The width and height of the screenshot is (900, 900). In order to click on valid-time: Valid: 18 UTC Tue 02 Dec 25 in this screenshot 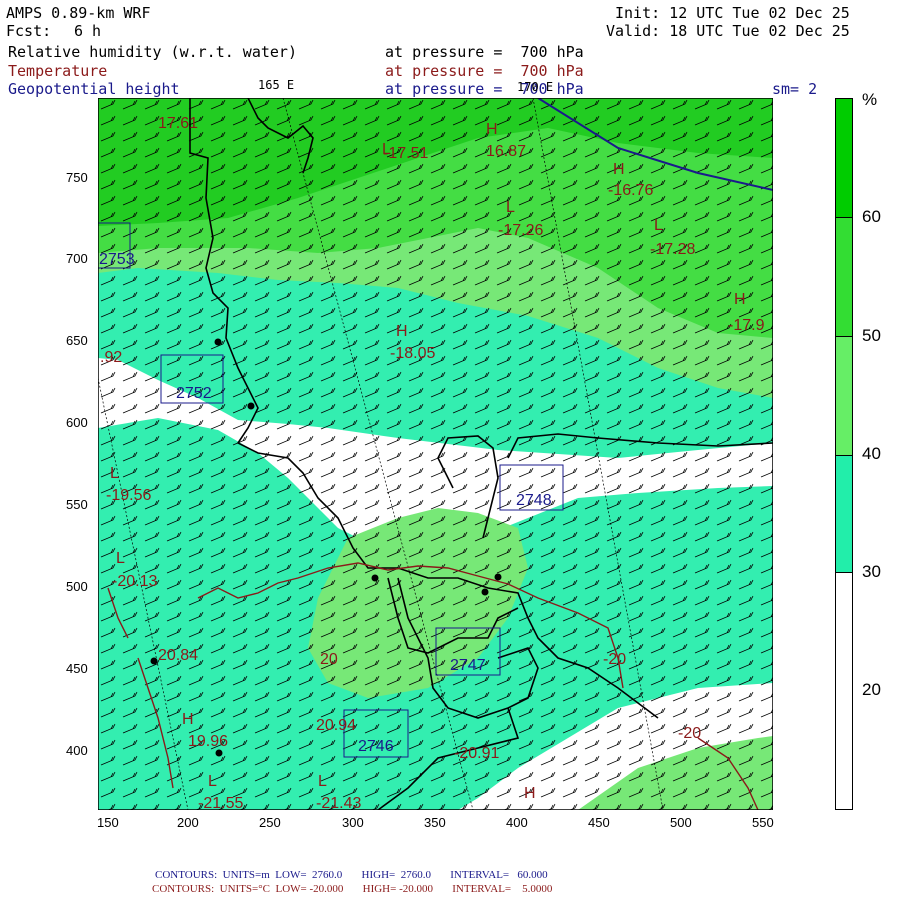, I will do `click(728, 31)`.